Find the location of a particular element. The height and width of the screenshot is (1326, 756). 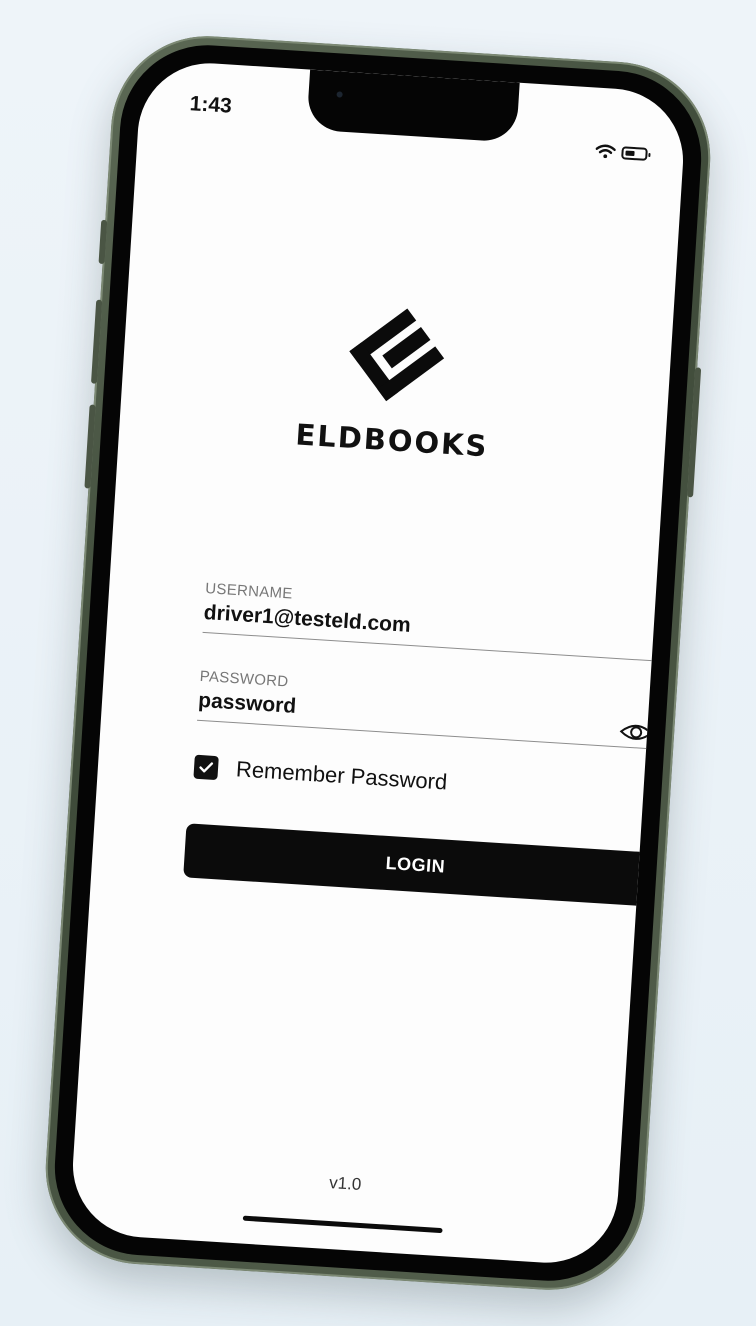

status-icons is located at coordinates (623, 152).